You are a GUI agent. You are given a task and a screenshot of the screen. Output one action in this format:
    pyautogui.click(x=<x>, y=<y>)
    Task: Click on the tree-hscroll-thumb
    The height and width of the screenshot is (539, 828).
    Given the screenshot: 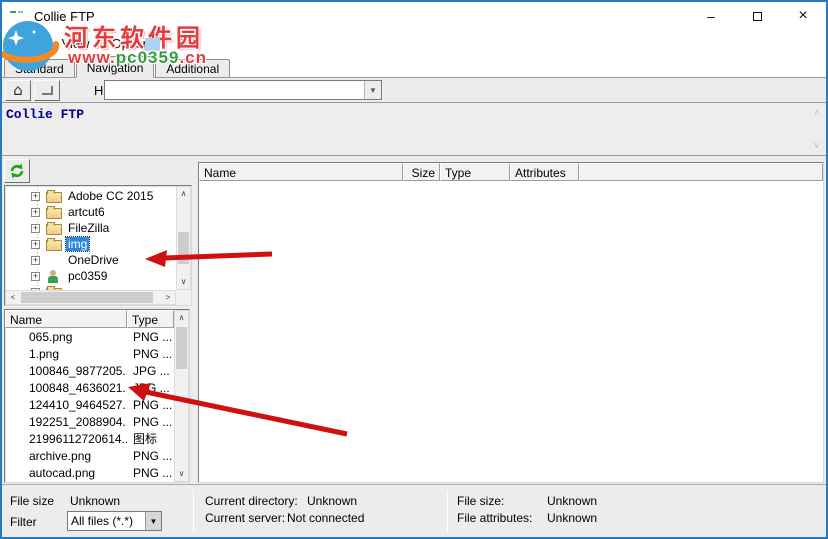 What is the action you would take?
    pyautogui.click(x=87, y=297)
    